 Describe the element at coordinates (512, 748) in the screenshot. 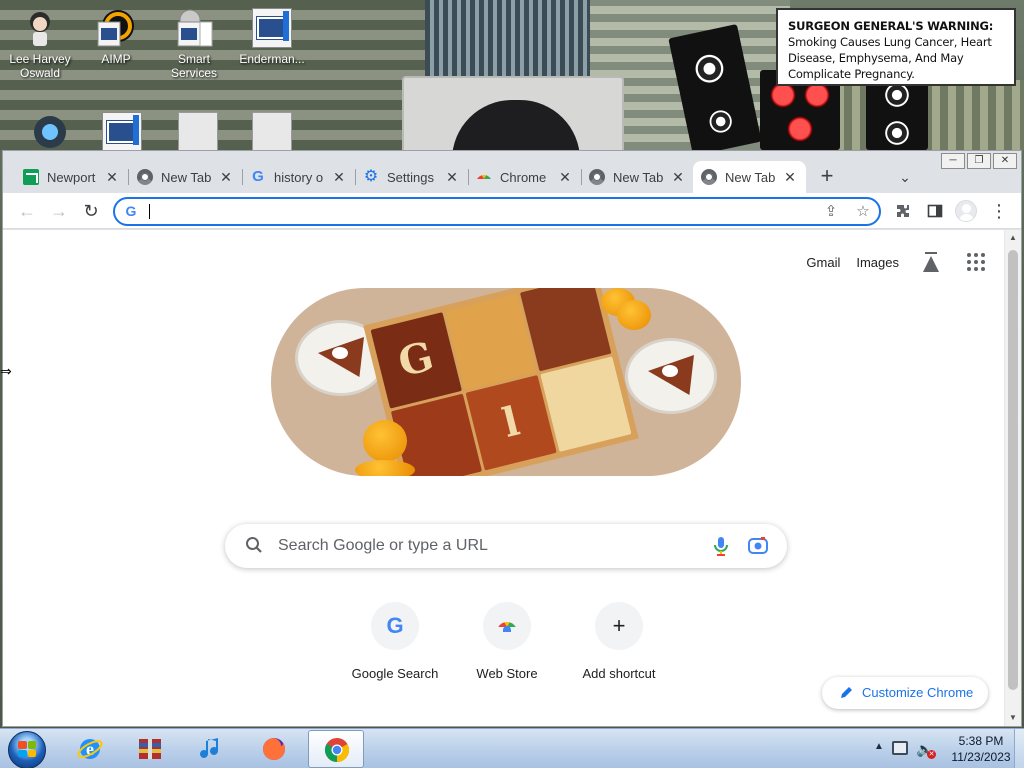

I see `taskbar: e ▲ 🔈 ✕ 5:38 PM 11/23/2023` at that location.